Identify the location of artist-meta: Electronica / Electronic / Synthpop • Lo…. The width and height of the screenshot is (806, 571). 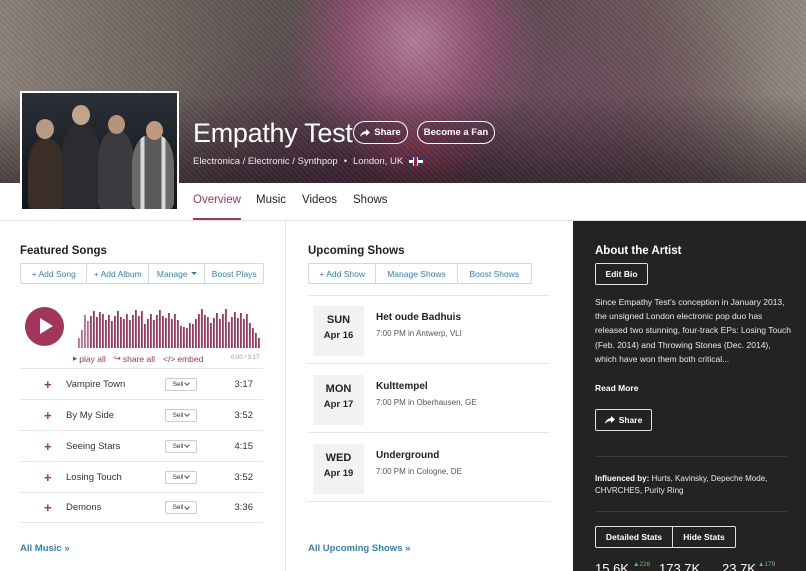
(308, 161).